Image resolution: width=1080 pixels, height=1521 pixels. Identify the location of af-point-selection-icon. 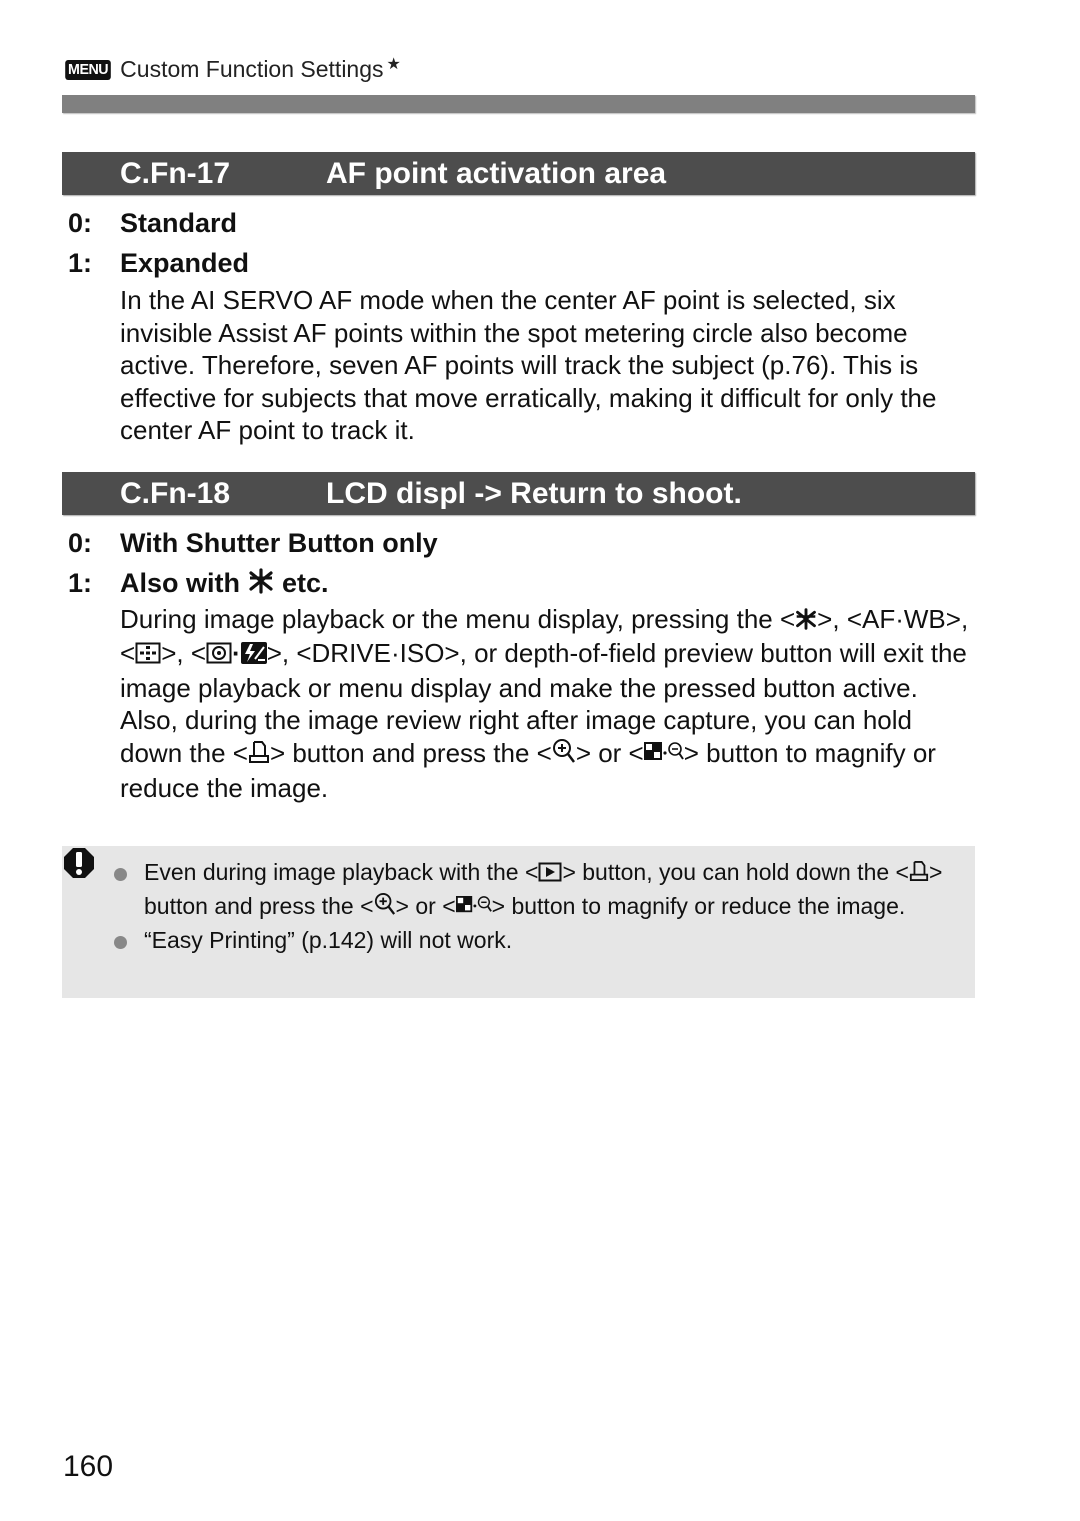
(148, 655).